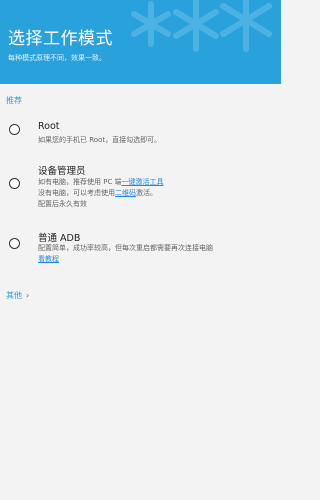  Describe the element at coordinates (125, 248) in the screenshot. I see `desc-adb-line1: 配置简单，成功率较高，但每次重启都需要再次连接电脑` at that location.